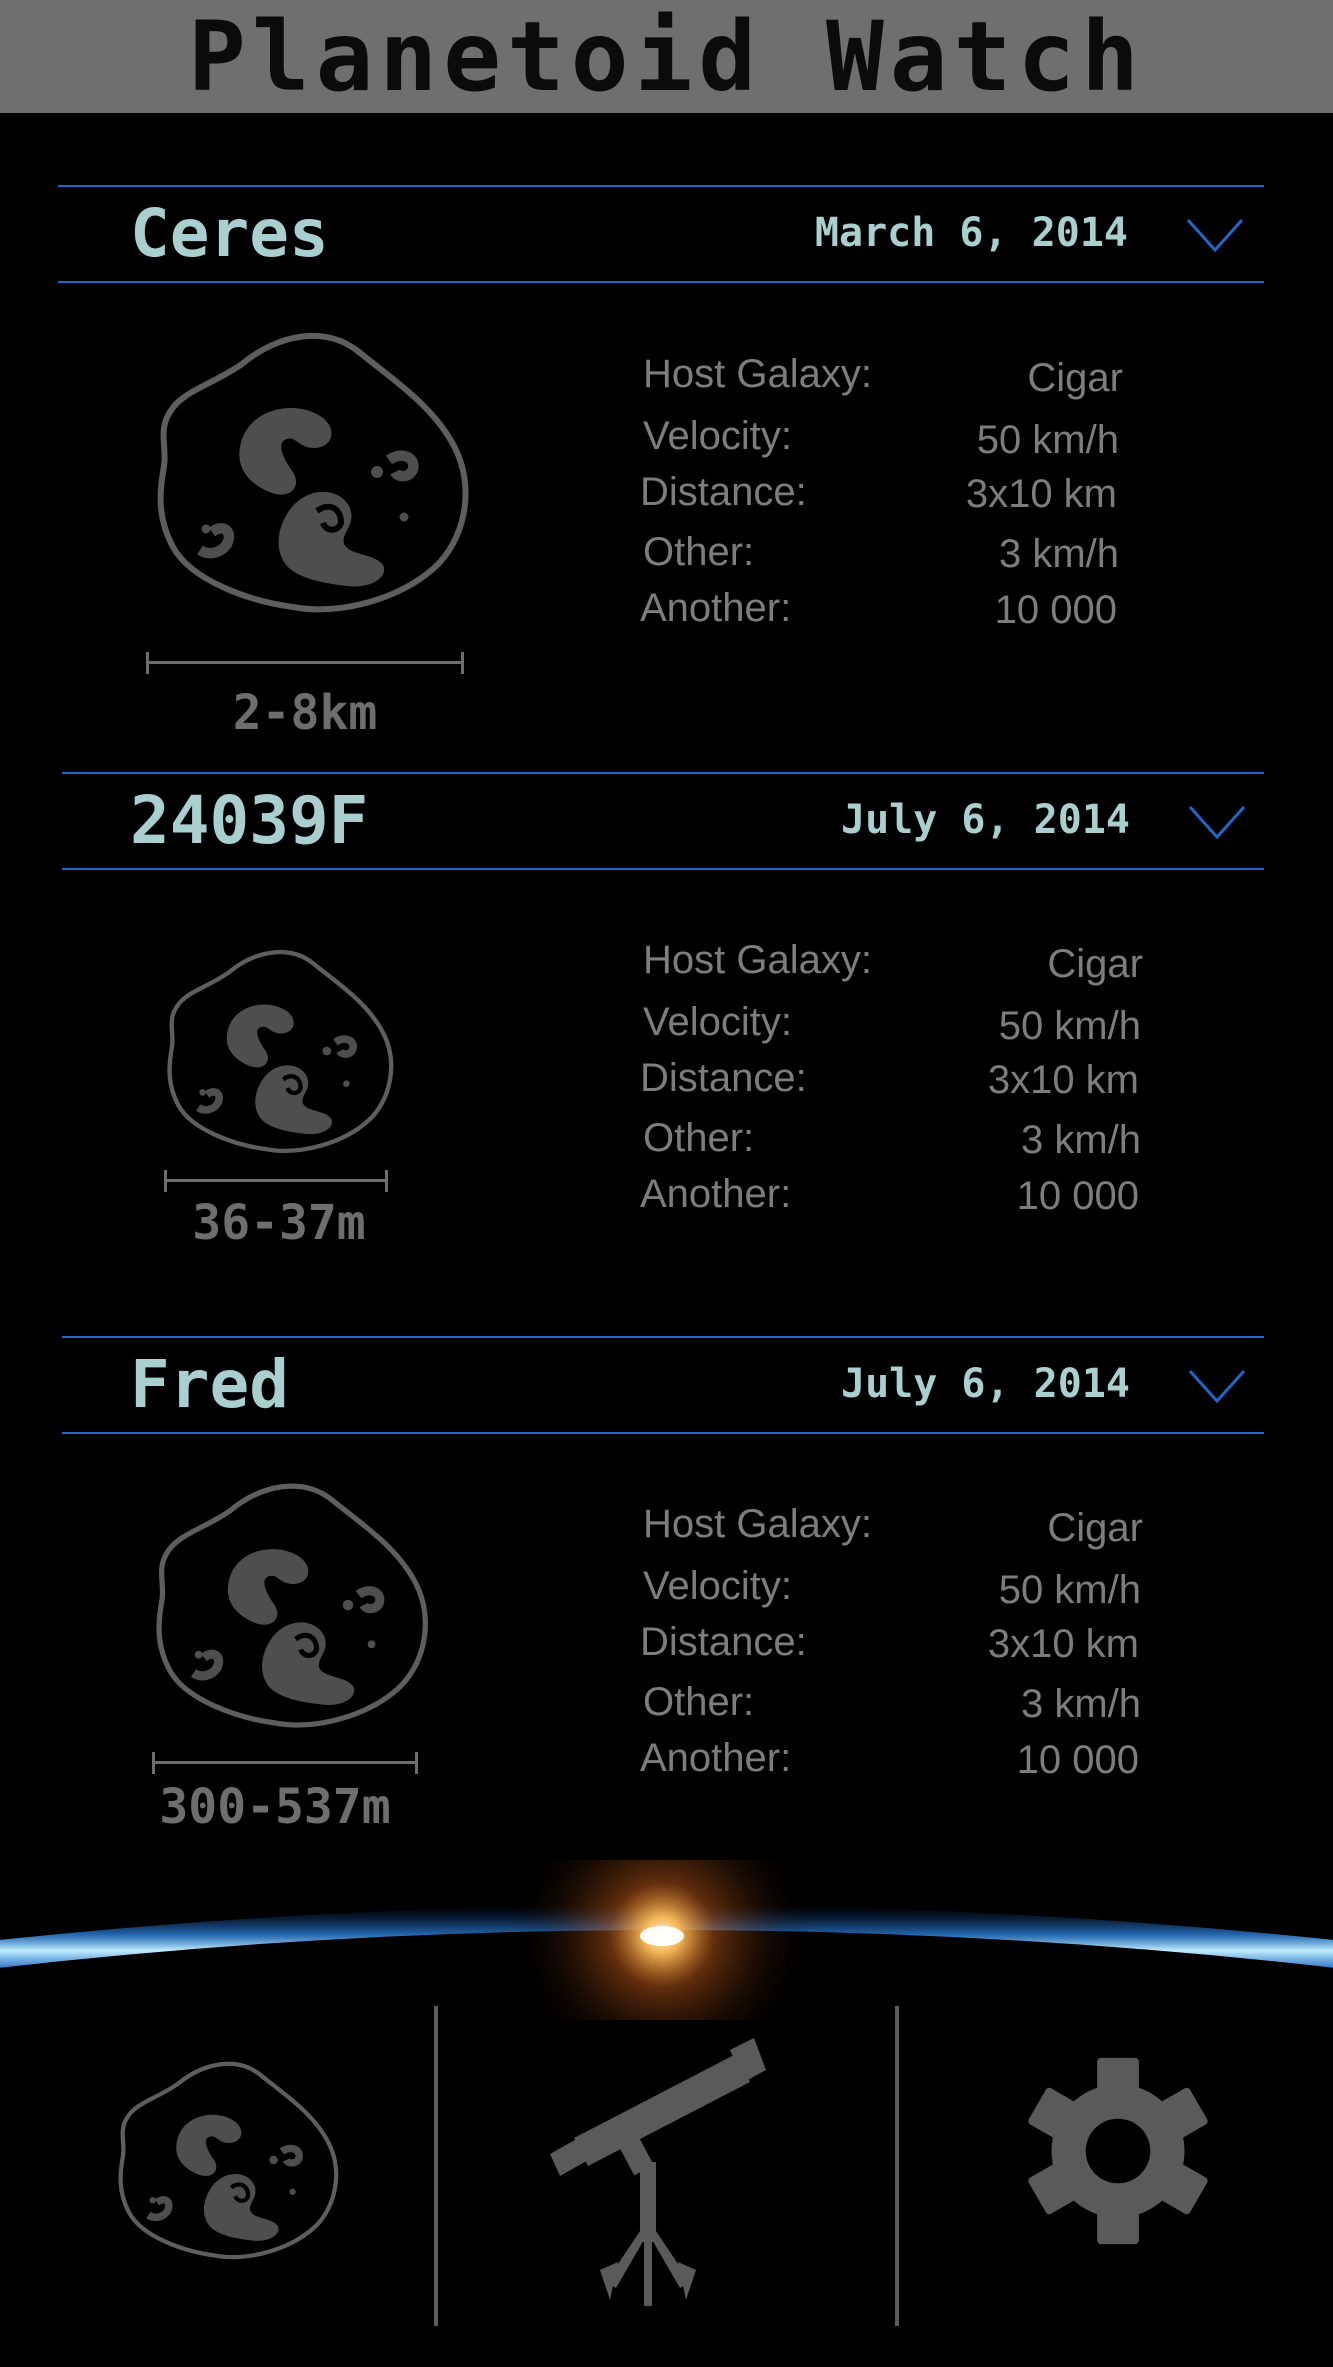 The width and height of the screenshot is (1333, 2367). I want to click on size-label: 36-37m, so click(279, 1223).